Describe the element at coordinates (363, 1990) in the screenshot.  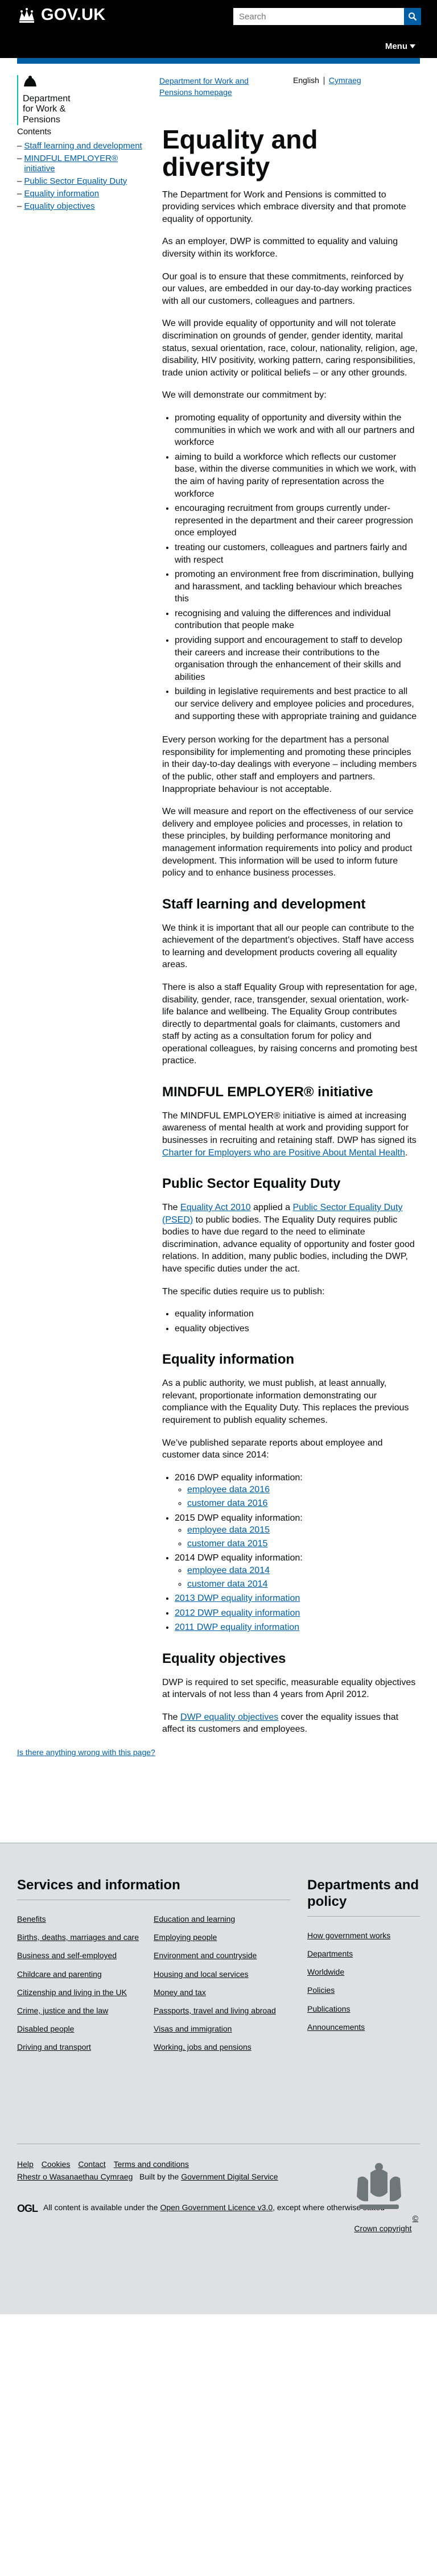
I see `footer-link-policies: Policies` at that location.